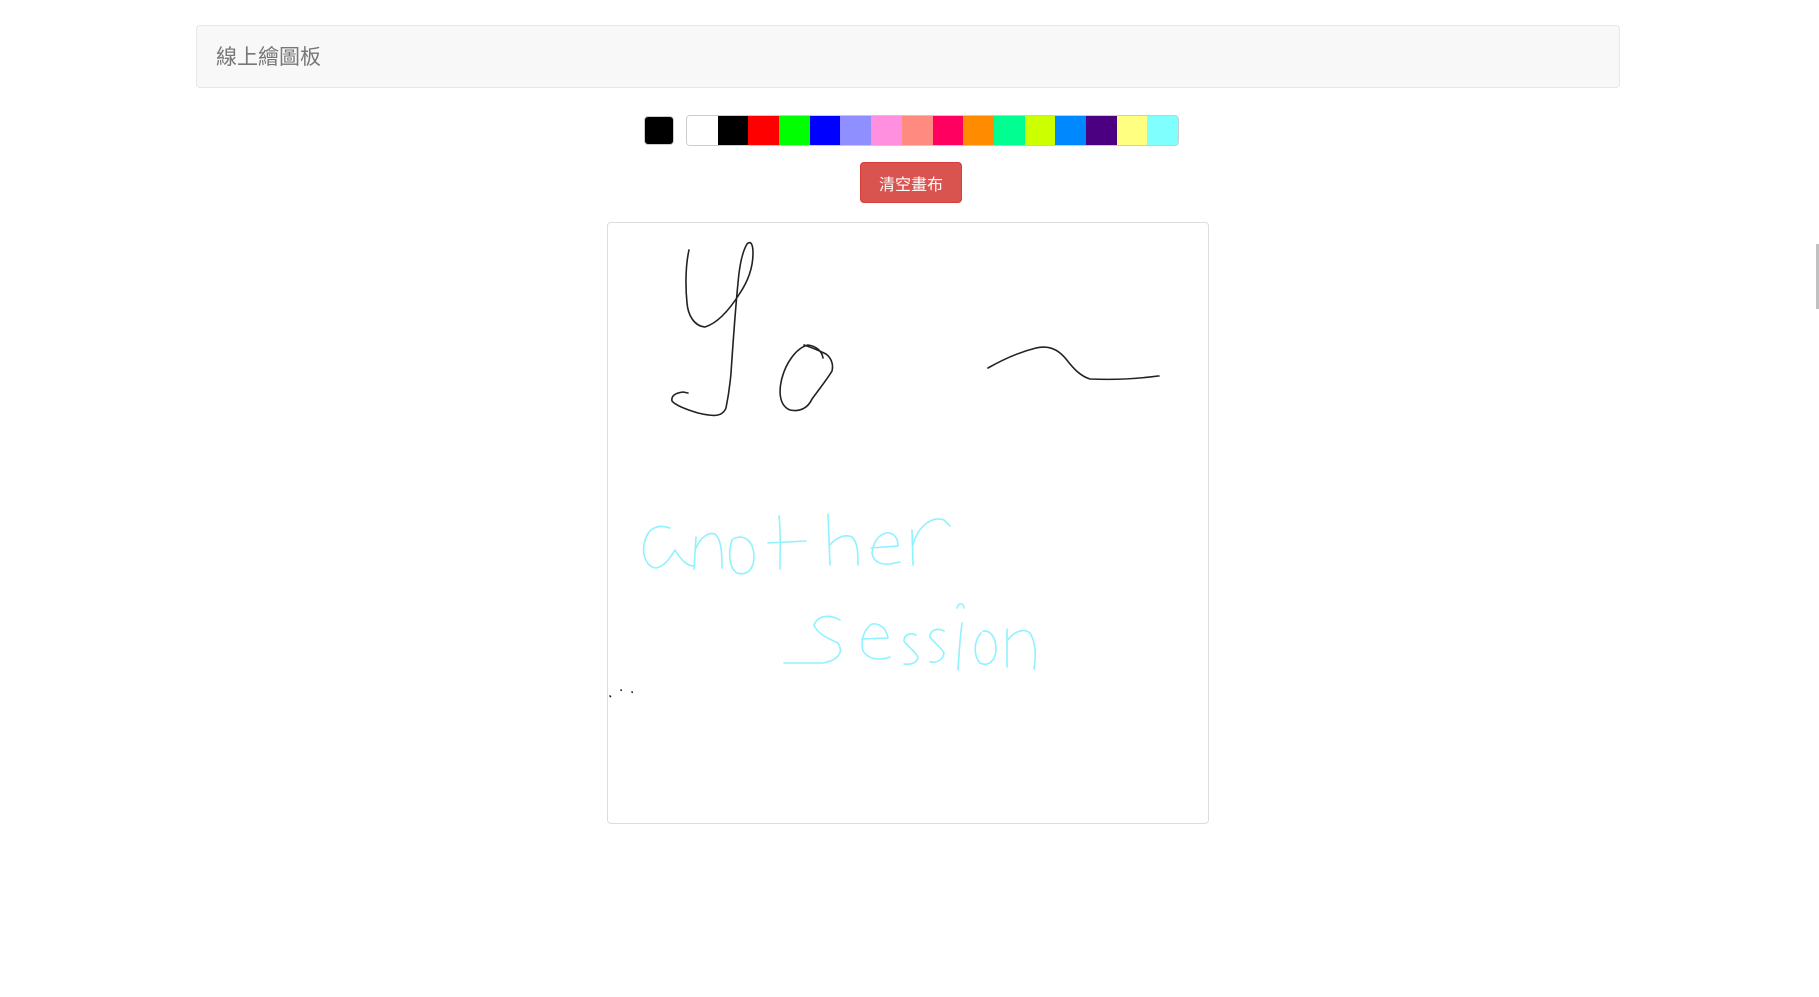 The image size is (1819, 997). I want to click on stroke-session-e, so click(876, 641).